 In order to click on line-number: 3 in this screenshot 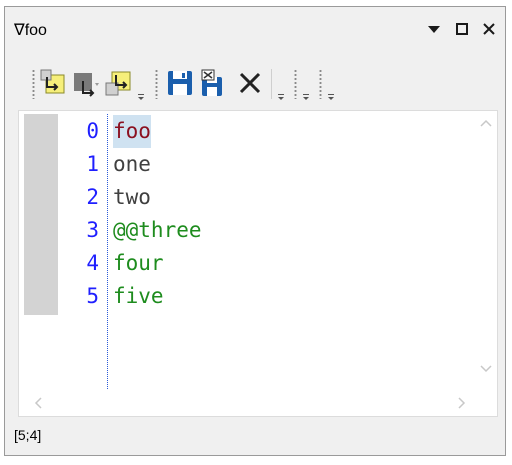, I will do `click(92, 230)`.